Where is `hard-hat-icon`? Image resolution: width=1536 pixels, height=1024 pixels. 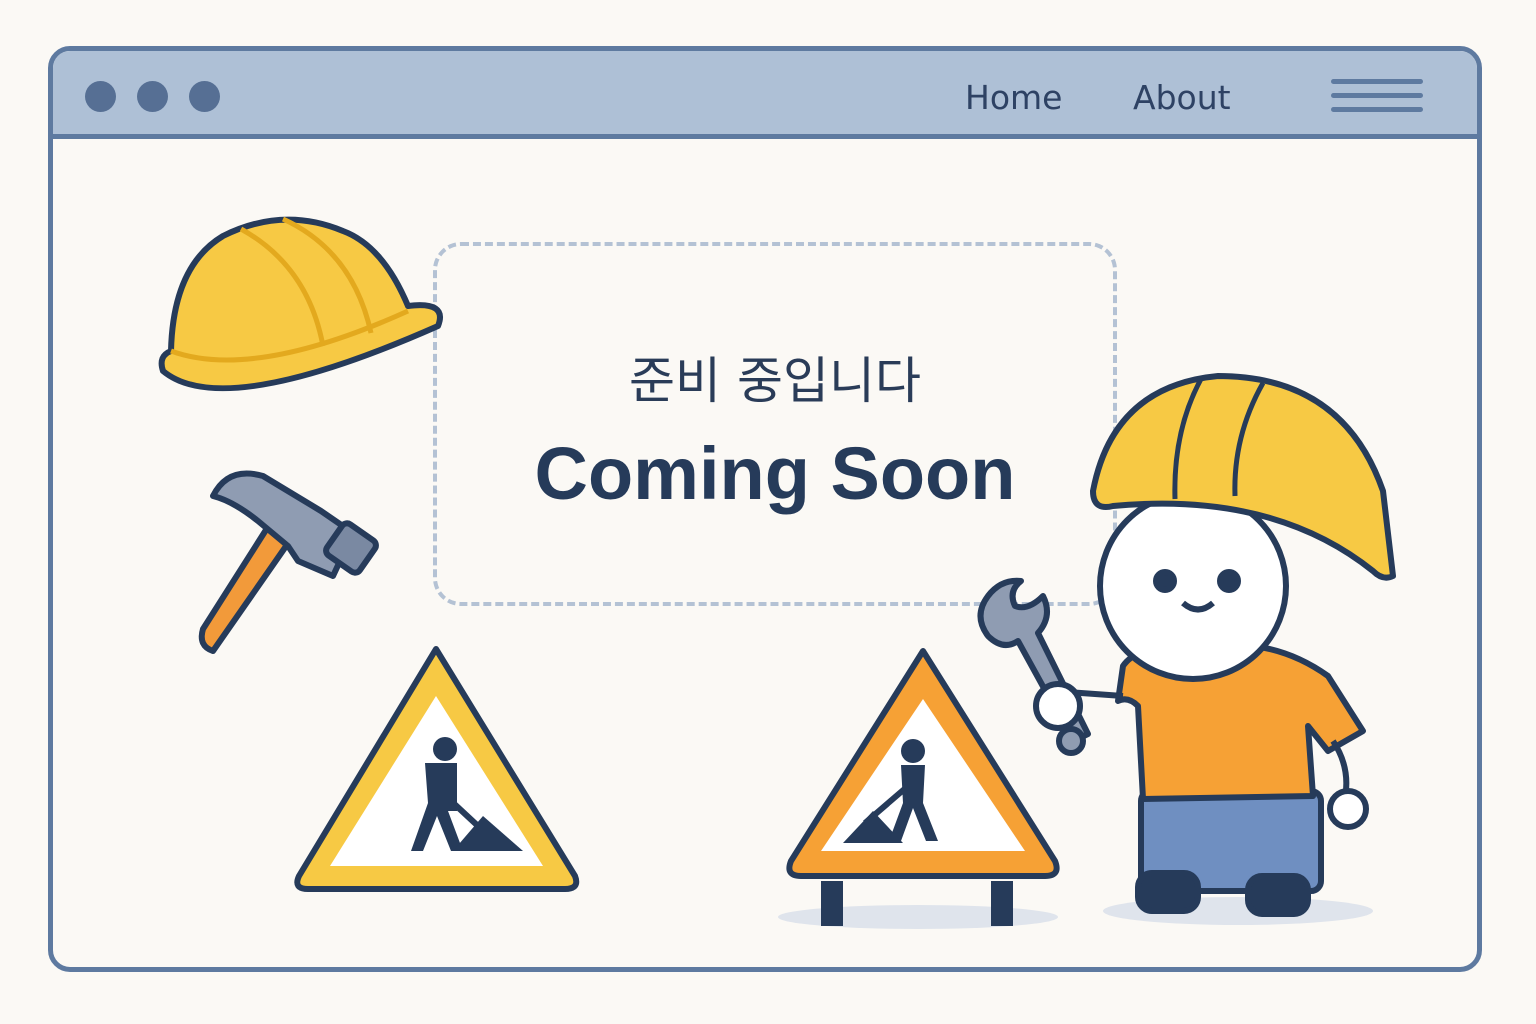 hard-hat-icon is located at coordinates (300, 304).